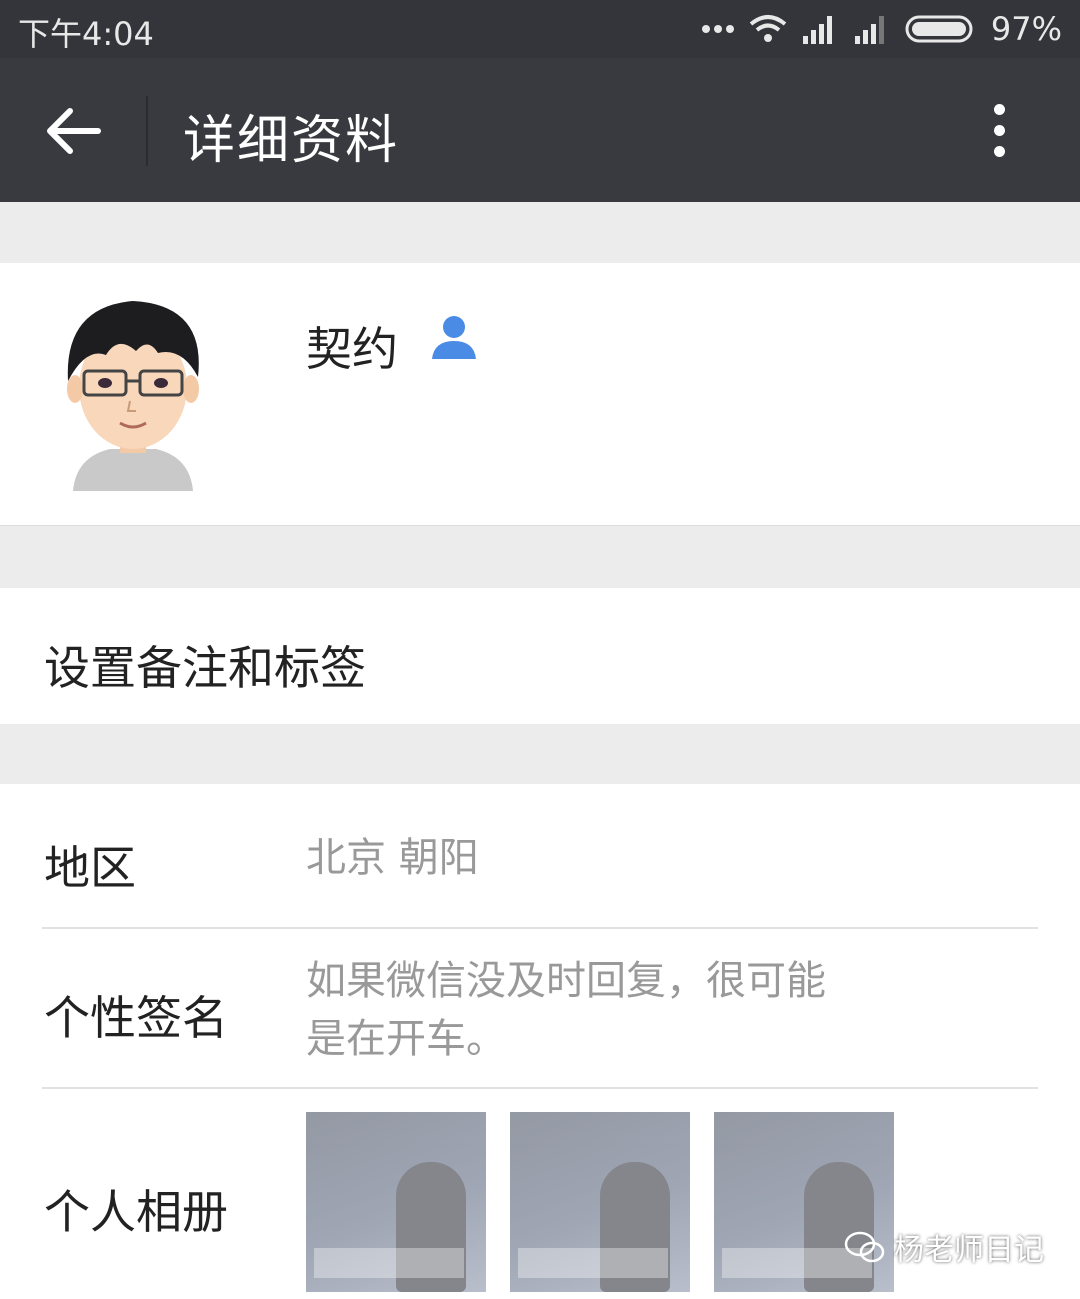 This screenshot has height=1299, width=1080. Describe the element at coordinates (768, 28) in the screenshot. I see `wifi-icon` at that location.